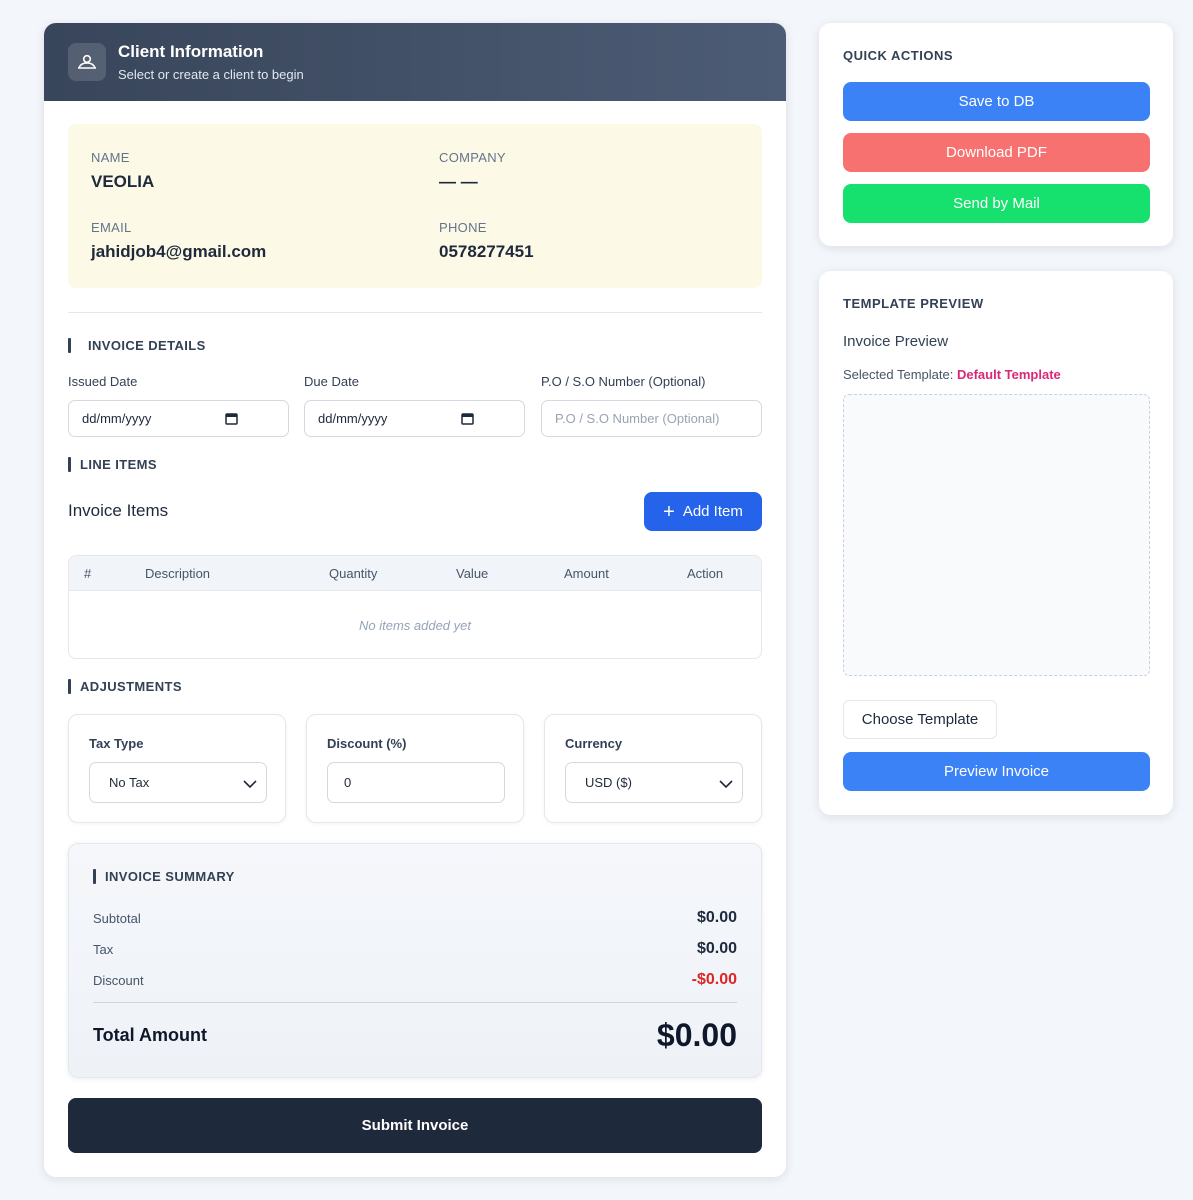 This screenshot has height=1200, width=1193. Describe the element at coordinates (116, 743) in the screenshot. I see `tax-type-label: Tax Type` at that location.